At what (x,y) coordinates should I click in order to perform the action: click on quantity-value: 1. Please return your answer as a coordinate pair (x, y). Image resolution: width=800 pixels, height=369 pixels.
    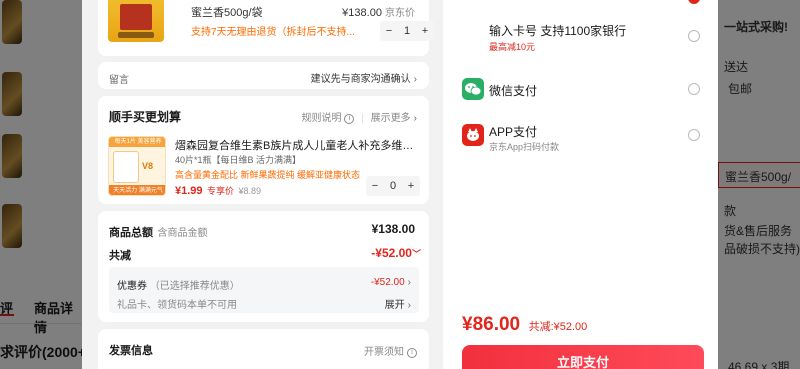
    Looking at the image, I should click on (407, 31).